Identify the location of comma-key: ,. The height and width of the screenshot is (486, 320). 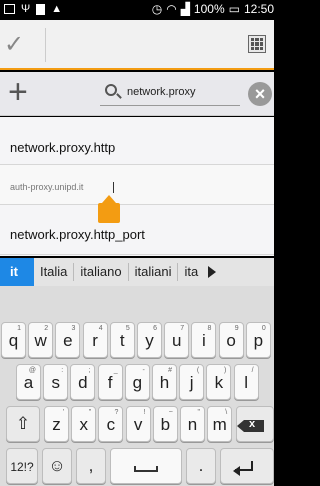
(91, 466).